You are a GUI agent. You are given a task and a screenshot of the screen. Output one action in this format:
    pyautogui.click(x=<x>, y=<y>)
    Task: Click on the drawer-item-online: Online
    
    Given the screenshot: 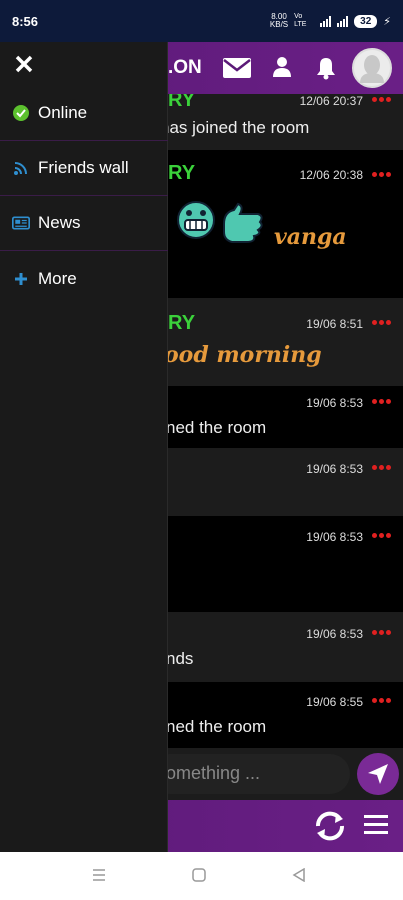 What is the action you would take?
    pyautogui.click(x=84, y=113)
    